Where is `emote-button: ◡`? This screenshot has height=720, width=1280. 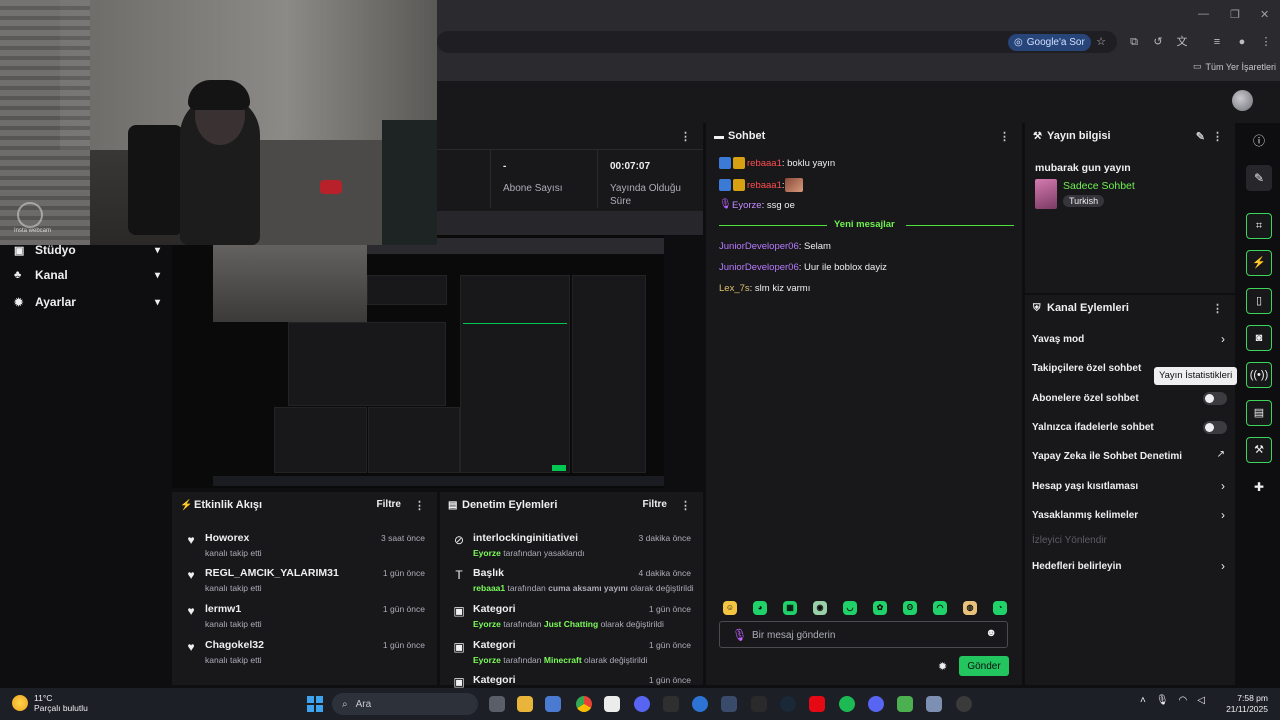 emote-button: ◡ is located at coordinates (850, 608).